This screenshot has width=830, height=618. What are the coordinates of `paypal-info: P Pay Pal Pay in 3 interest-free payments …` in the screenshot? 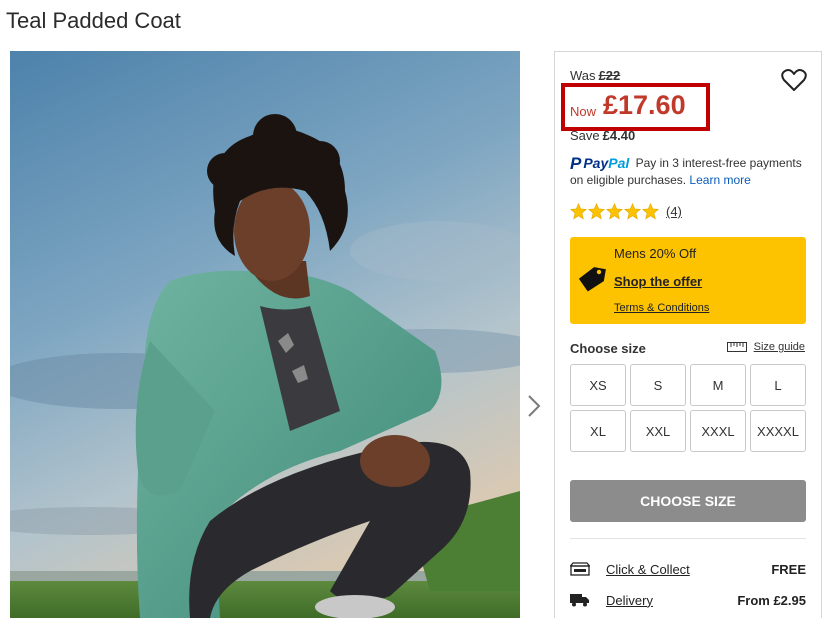 It's located at (692, 172).